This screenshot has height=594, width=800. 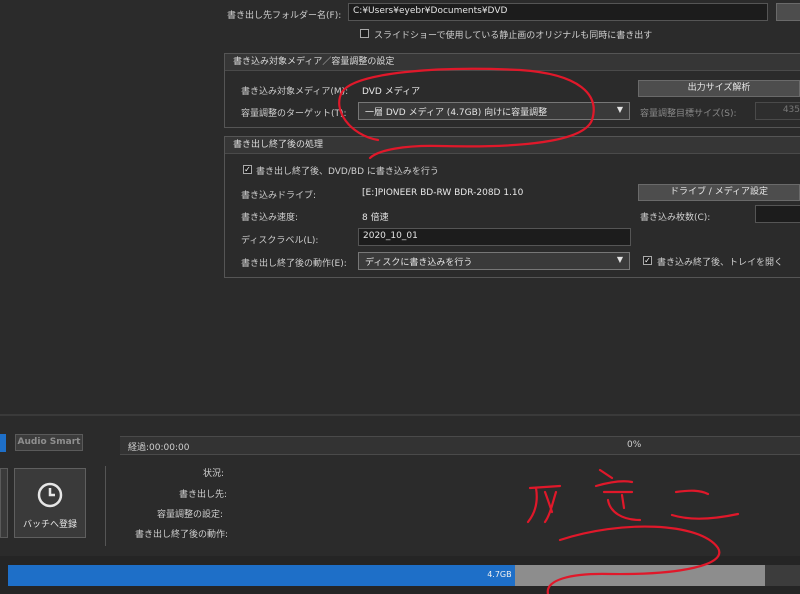 I want to click on capacity-bar: 4.7GB, so click(x=386, y=575).